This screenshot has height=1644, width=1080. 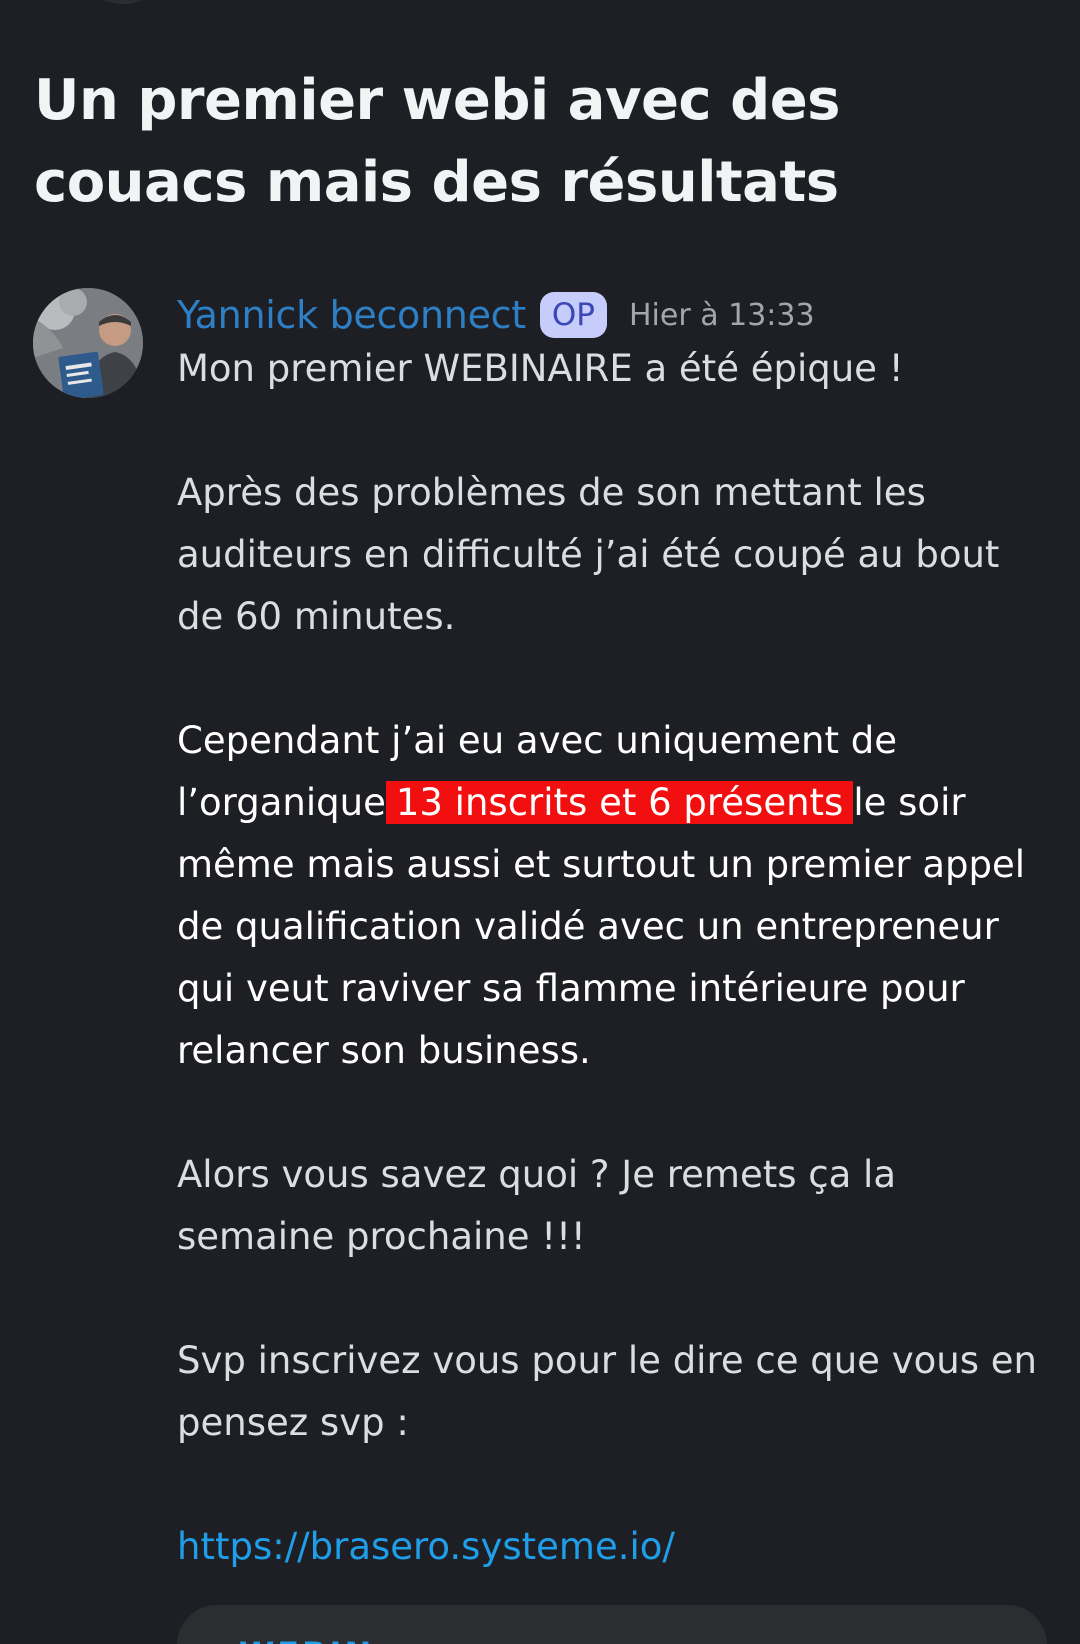 What do you see at coordinates (573, 315) in the screenshot?
I see `op-badge: OP` at bounding box center [573, 315].